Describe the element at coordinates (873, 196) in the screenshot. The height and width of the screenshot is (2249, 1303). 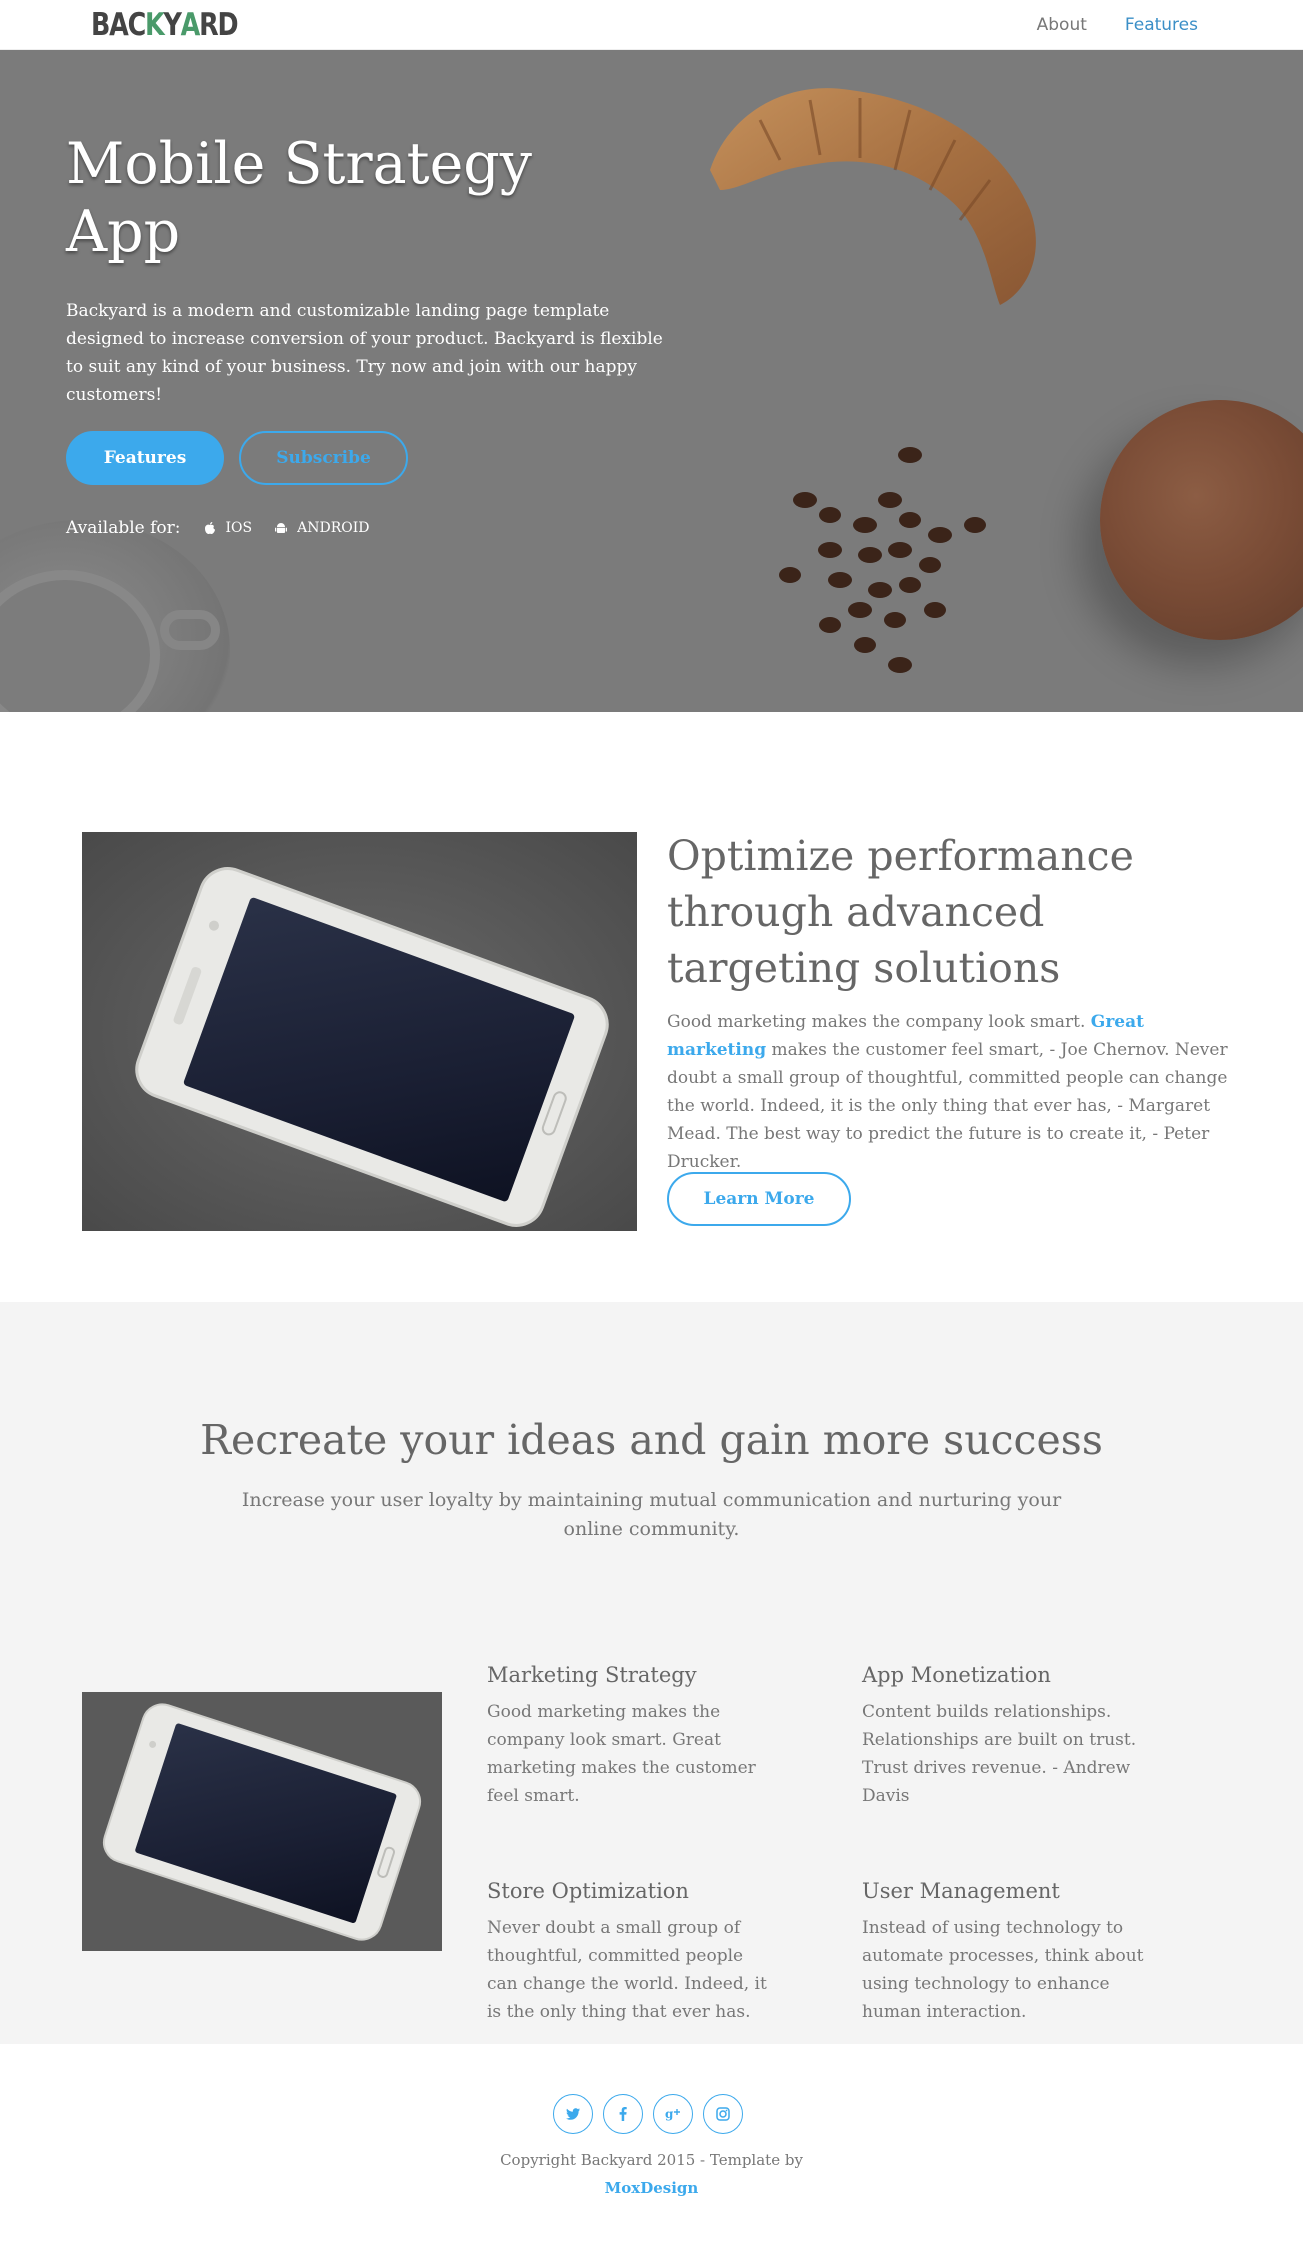
I see `croissant-image` at that location.